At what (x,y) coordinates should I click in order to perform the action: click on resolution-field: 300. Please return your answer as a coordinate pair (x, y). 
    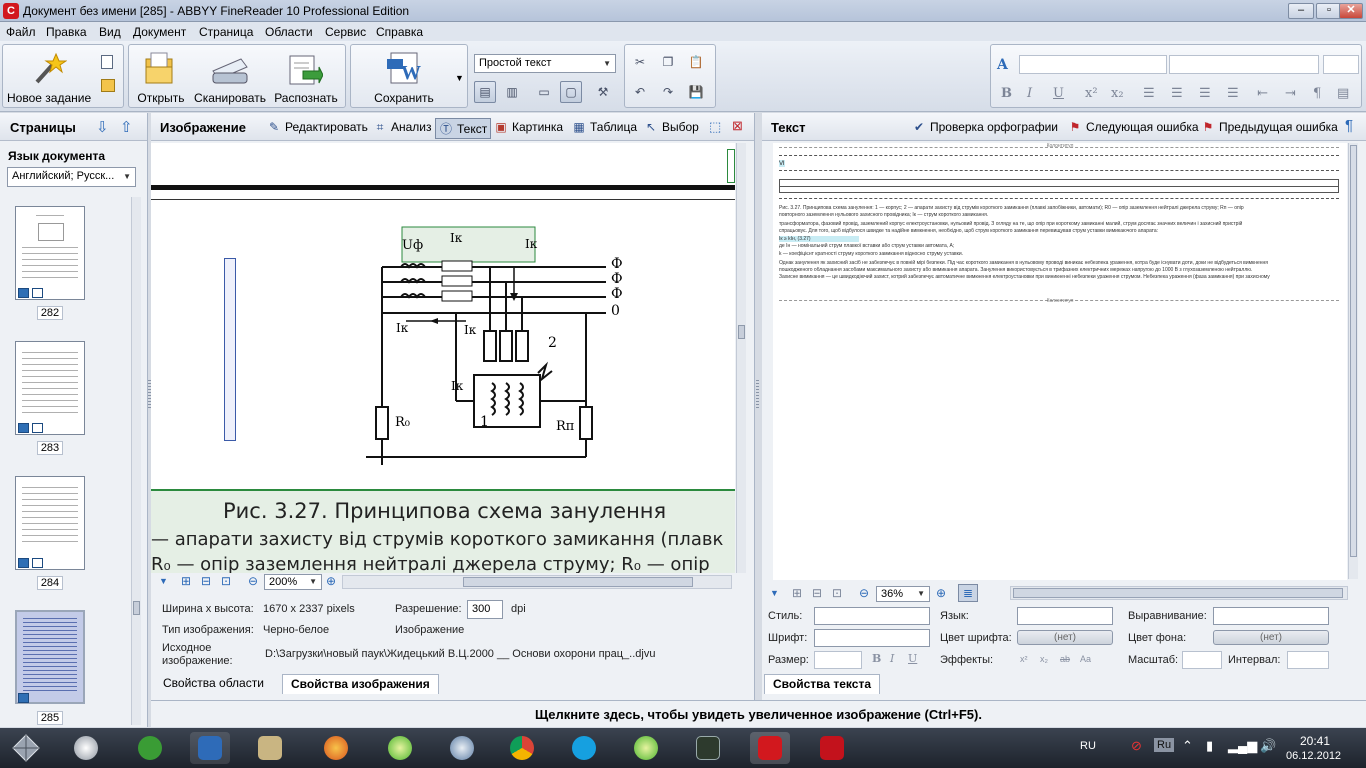
    Looking at the image, I should click on (485, 609).